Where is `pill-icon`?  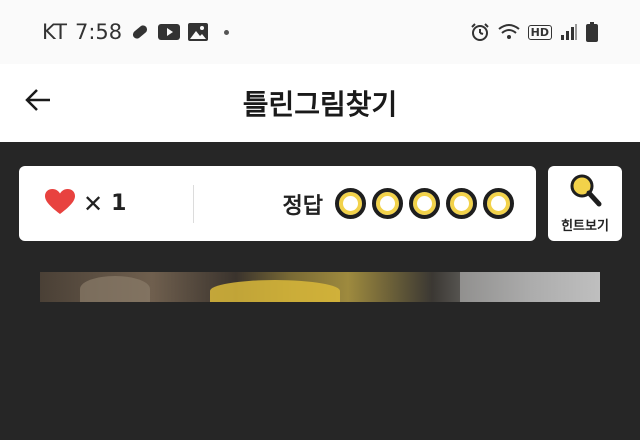 pill-icon is located at coordinates (140, 32).